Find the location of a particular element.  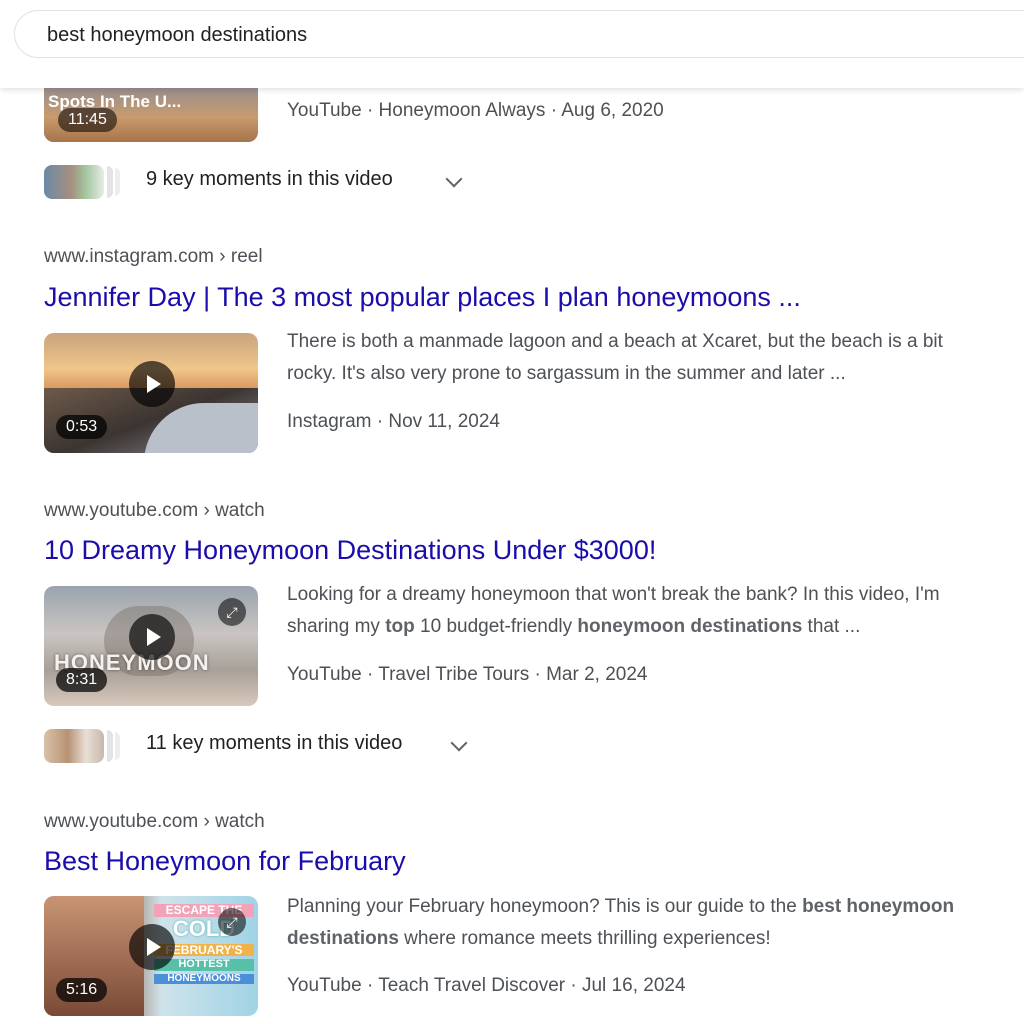

video-duration: 11:45 is located at coordinates (87, 120).